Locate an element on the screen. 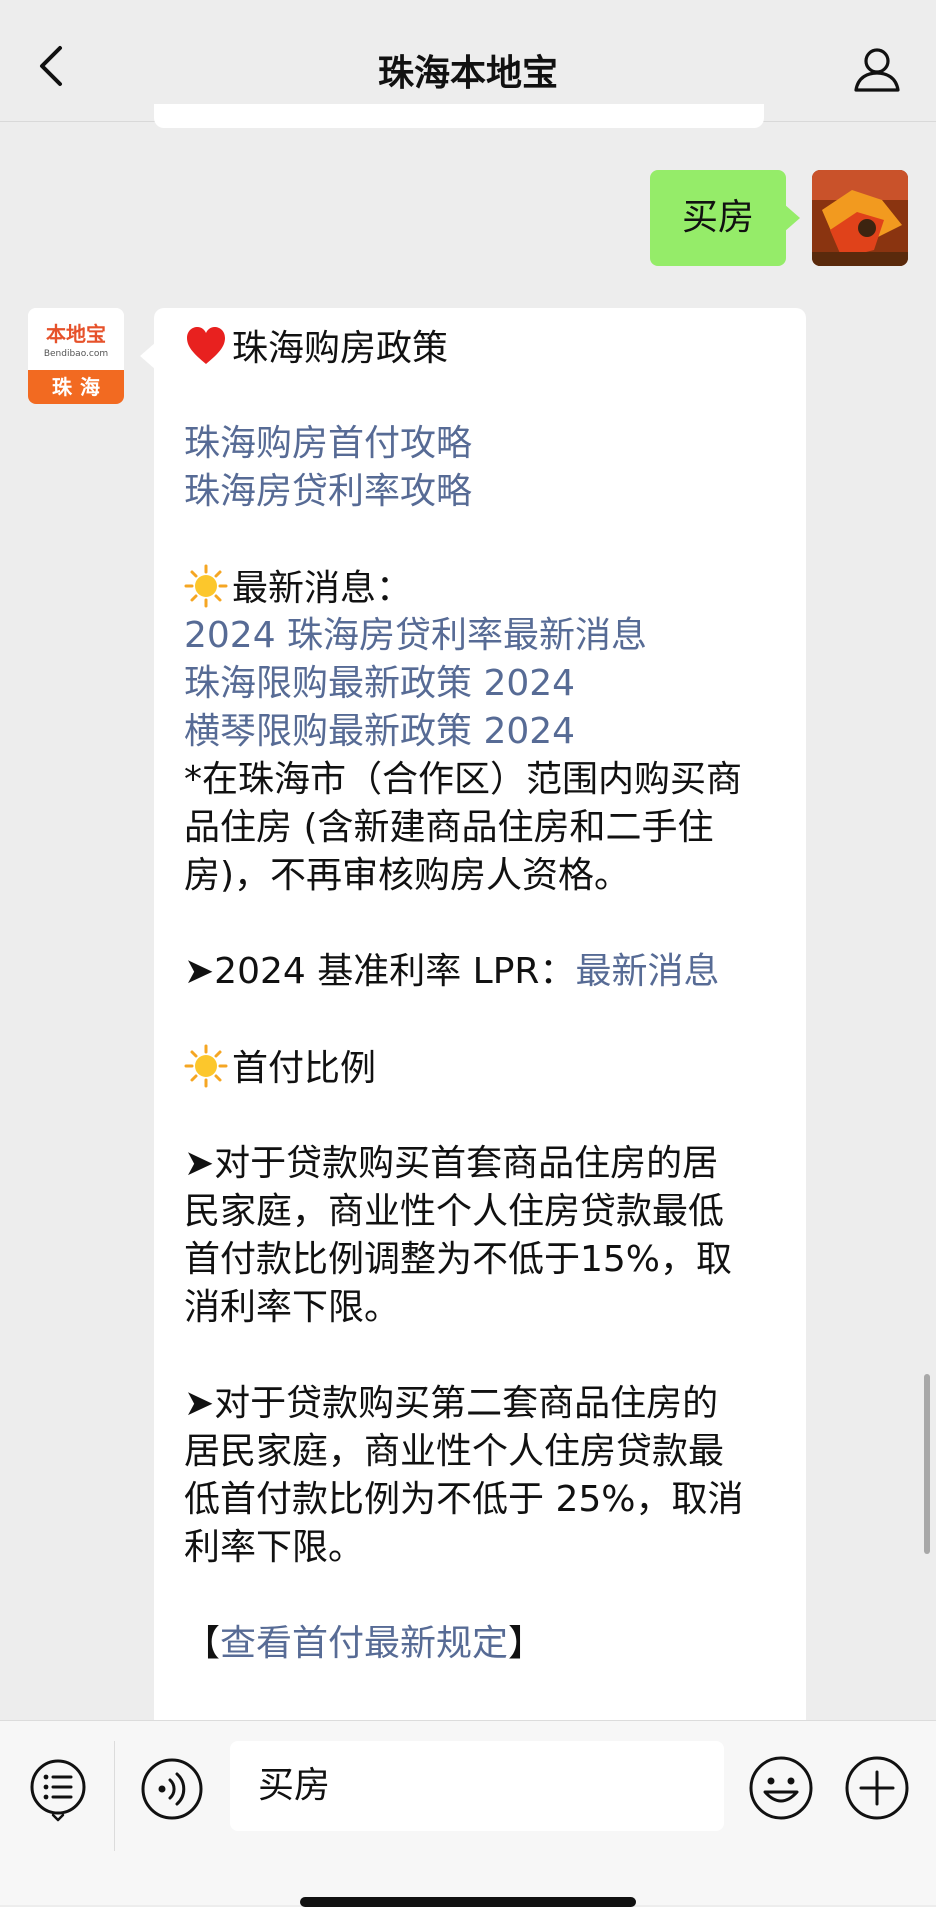  scrollbar is located at coordinates (927, 1464).